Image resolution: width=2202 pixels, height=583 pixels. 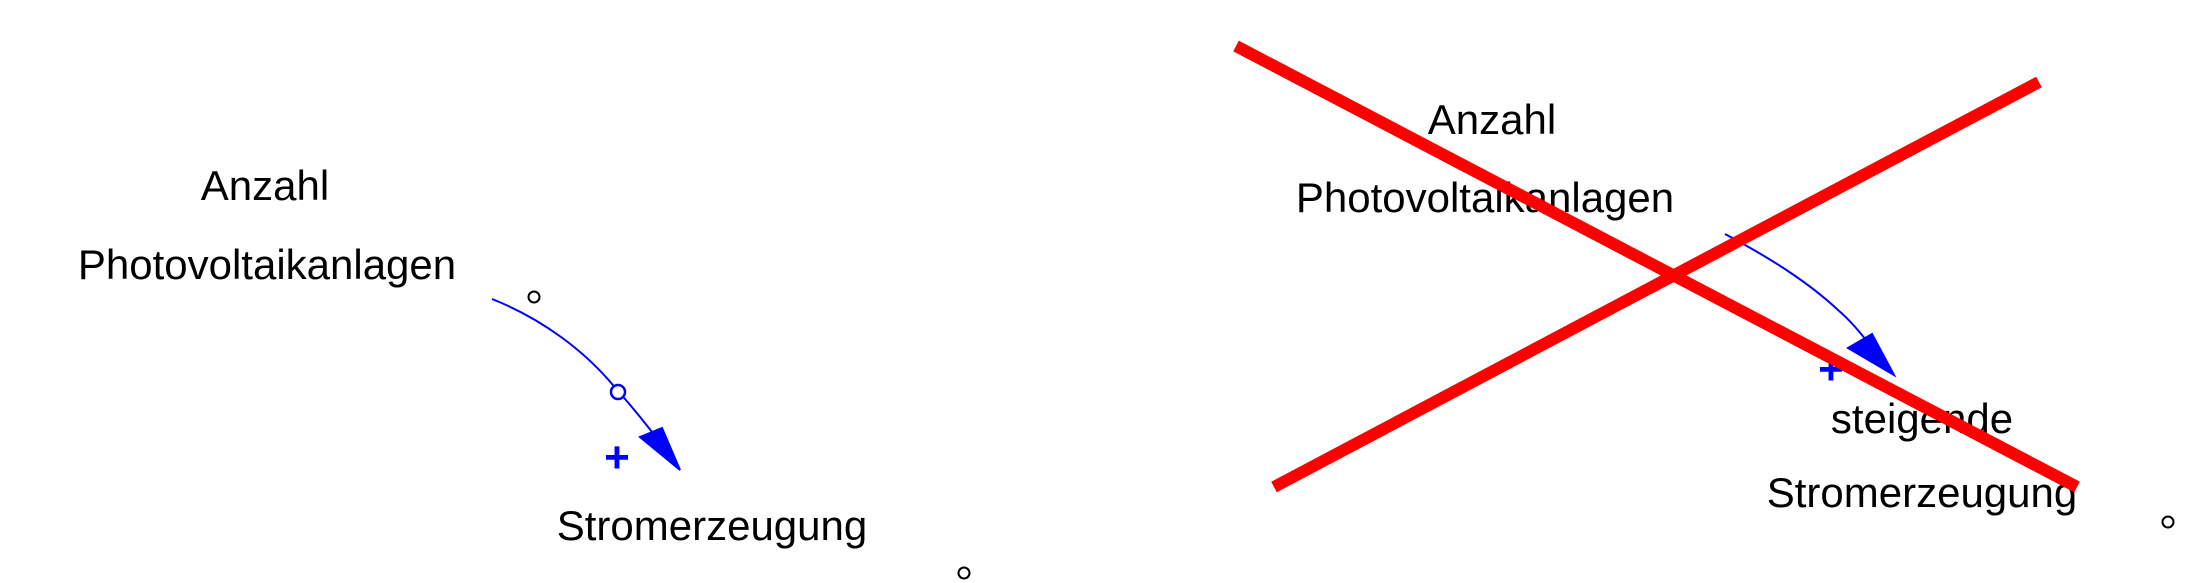 What do you see at coordinates (1492, 119) in the screenshot?
I see `right-source-label-line1: Anzahl` at bounding box center [1492, 119].